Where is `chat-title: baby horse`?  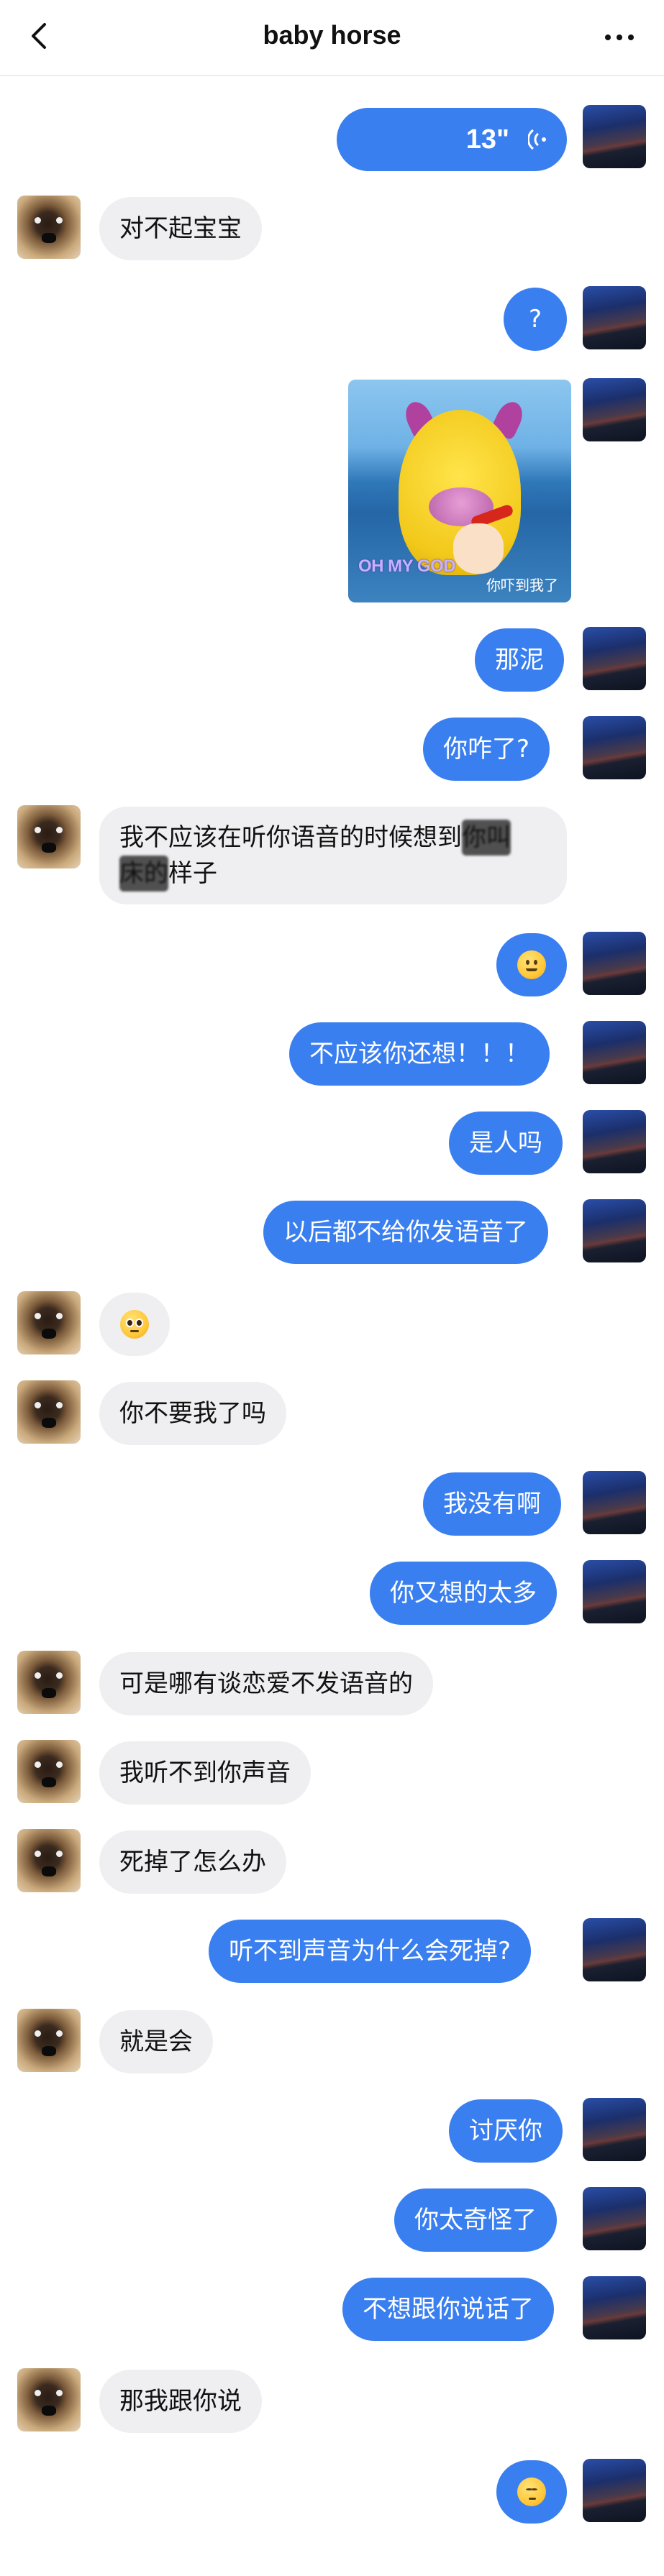 chat-title: baby horse is located at coordinates (332, 35).